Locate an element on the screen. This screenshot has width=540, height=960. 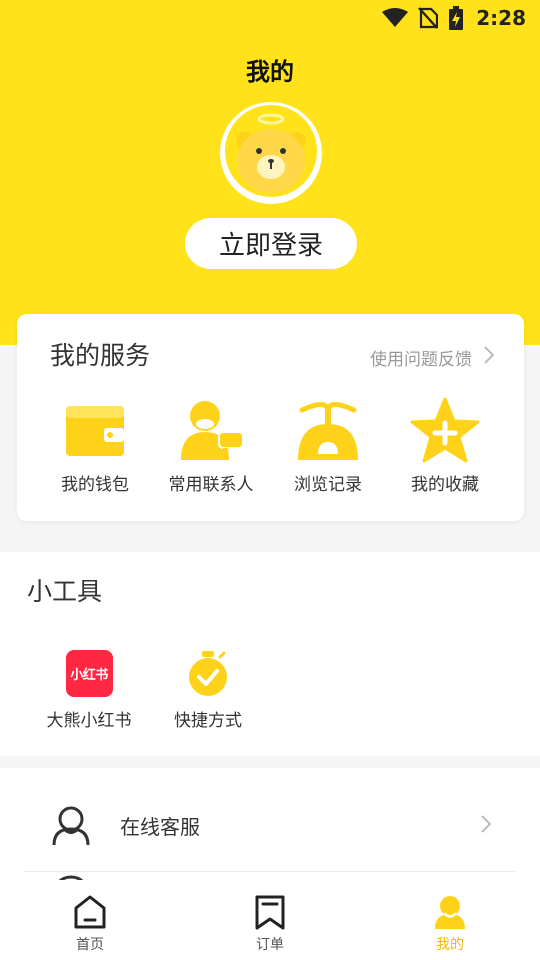
tab-home: 首页 is located at coordinates (90, 920).